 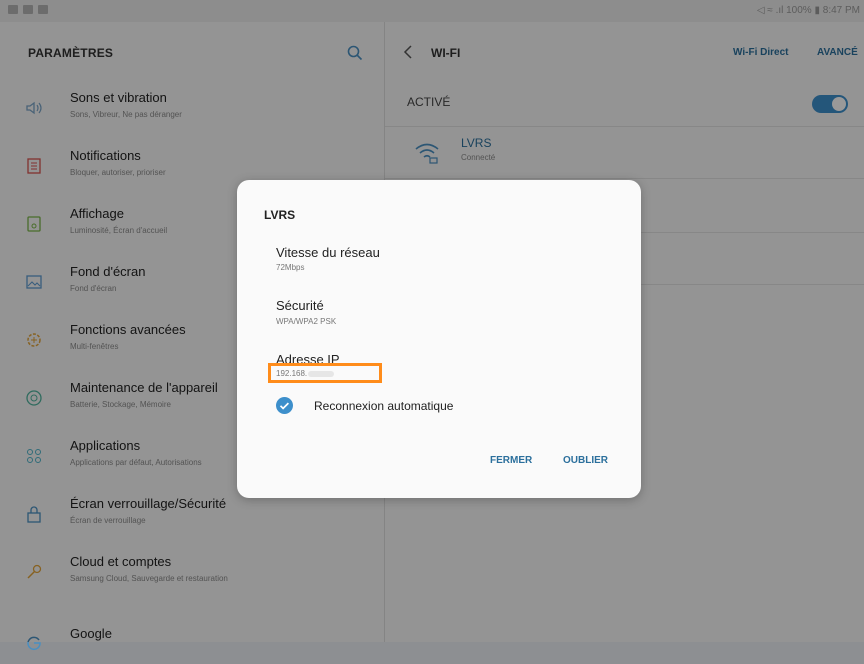 I want to click on check-icon, so click(x=284, y=406).